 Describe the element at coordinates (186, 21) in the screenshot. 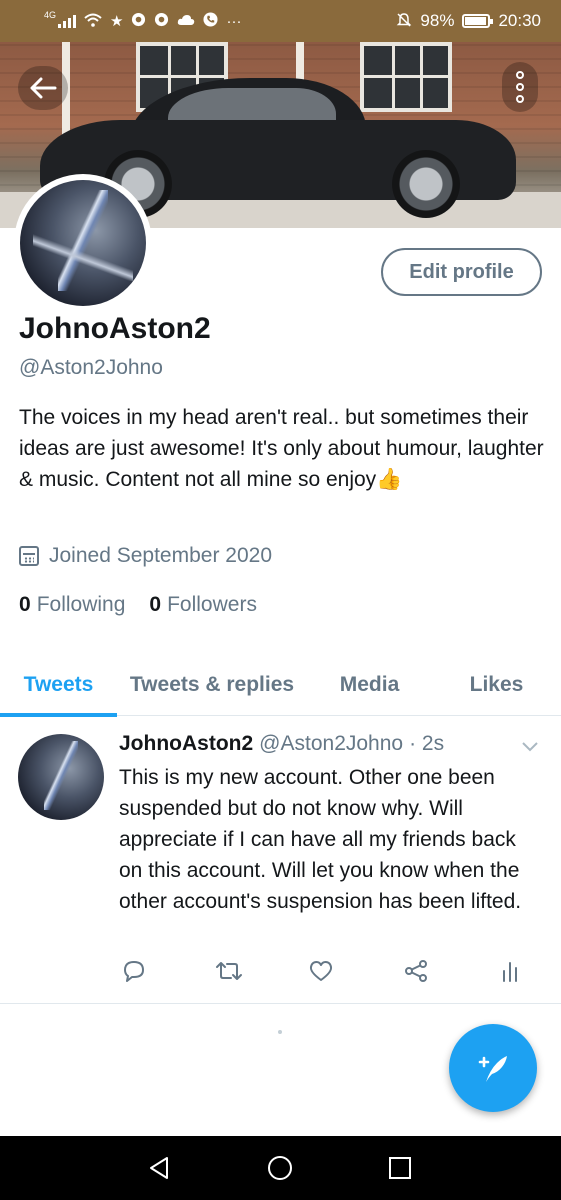

I see `cloud-icon` at that location.